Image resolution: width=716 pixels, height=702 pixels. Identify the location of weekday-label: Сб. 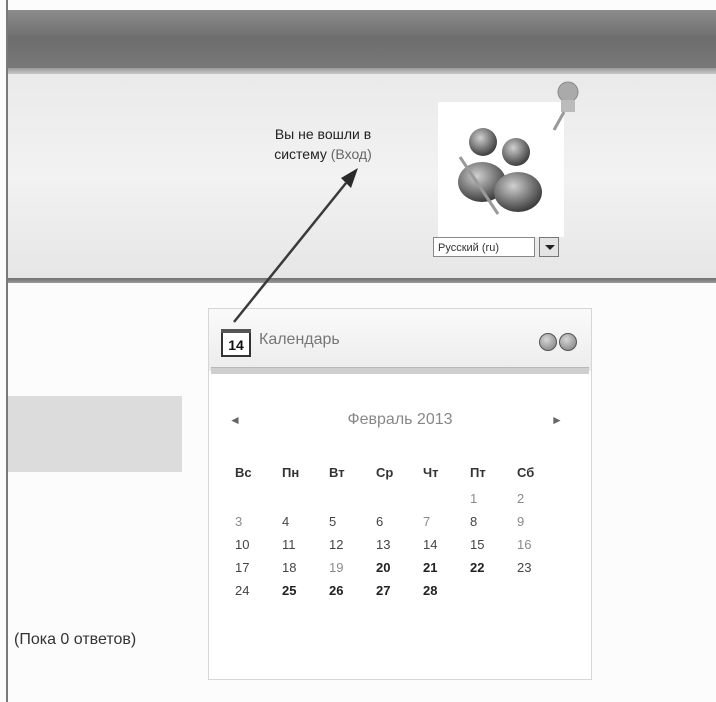
(526, 472).